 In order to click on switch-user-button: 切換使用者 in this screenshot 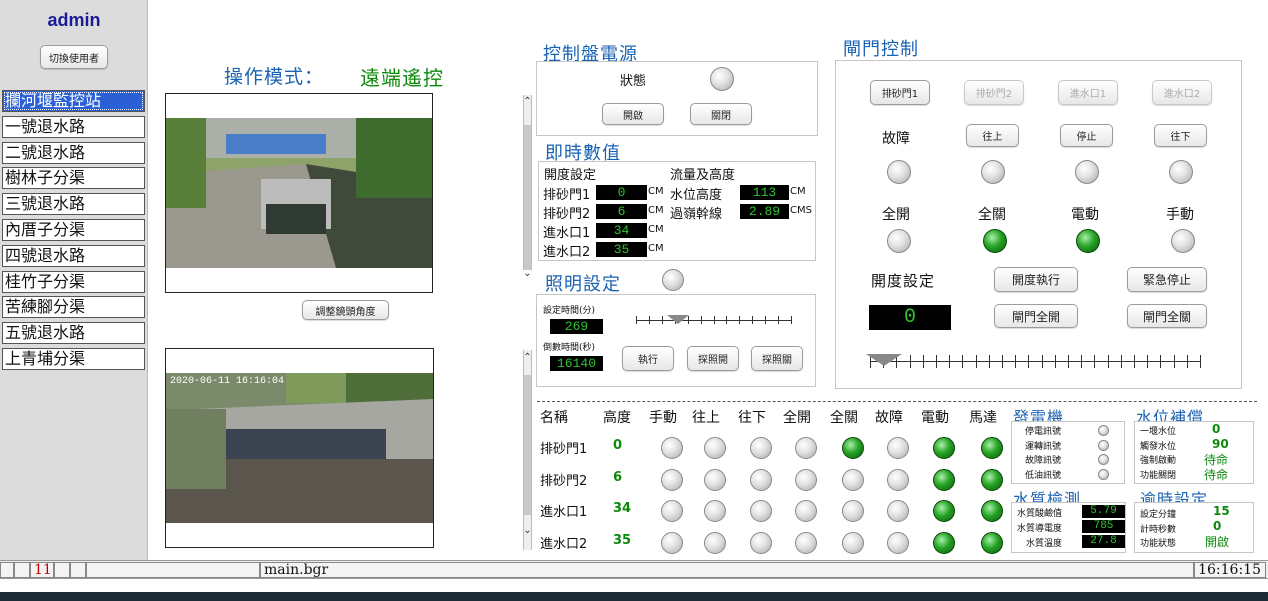, I will do `click(74, 57)`.